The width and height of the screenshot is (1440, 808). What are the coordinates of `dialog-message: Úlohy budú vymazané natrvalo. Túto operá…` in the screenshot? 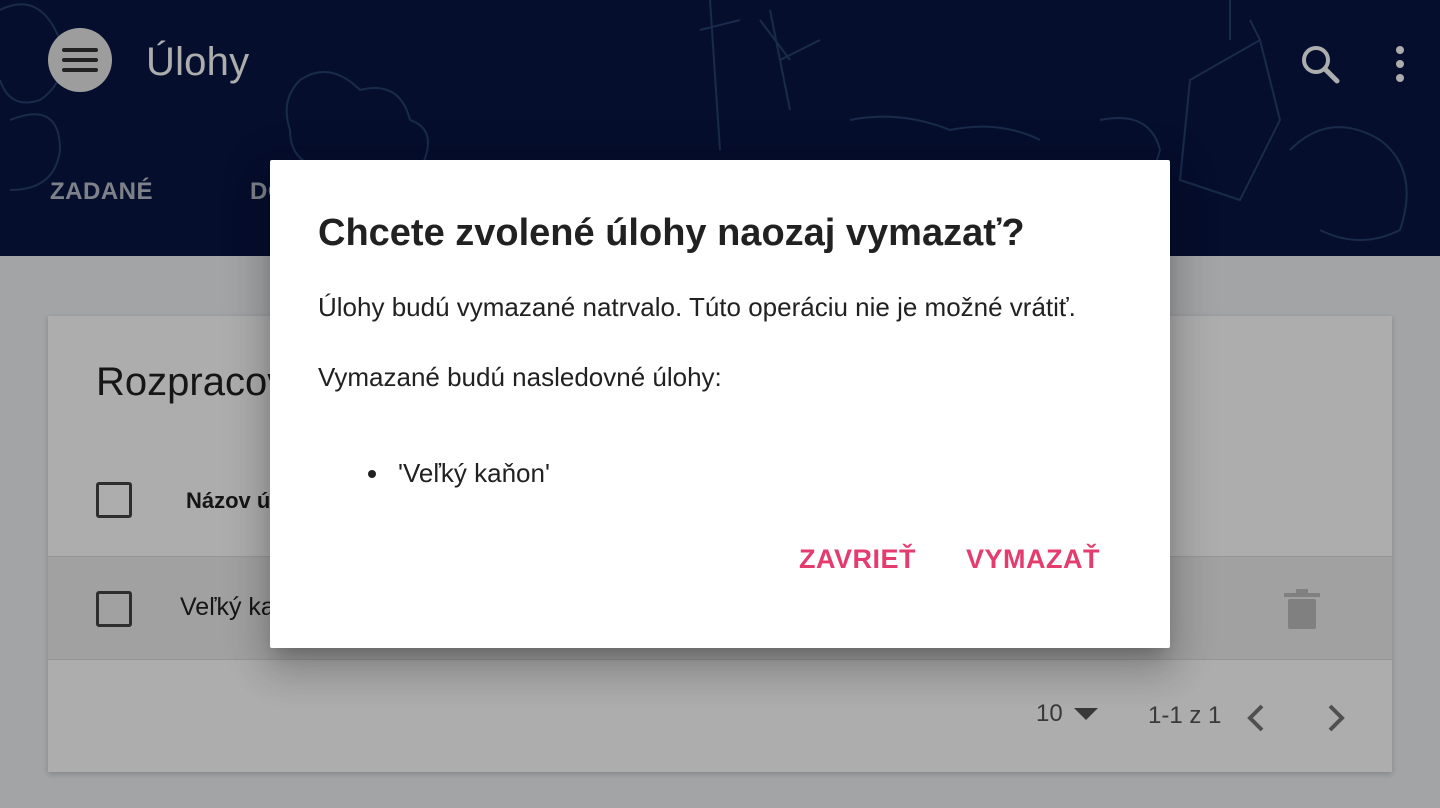 It's located at (697, 307).